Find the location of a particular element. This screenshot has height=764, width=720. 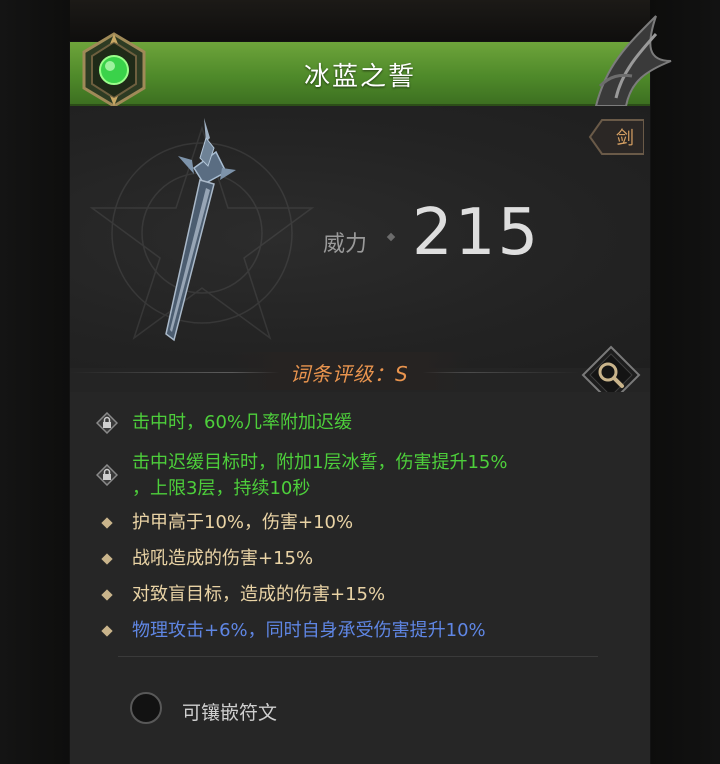

affix-grade: 词条评级：S is located at coordinates (349, 374).